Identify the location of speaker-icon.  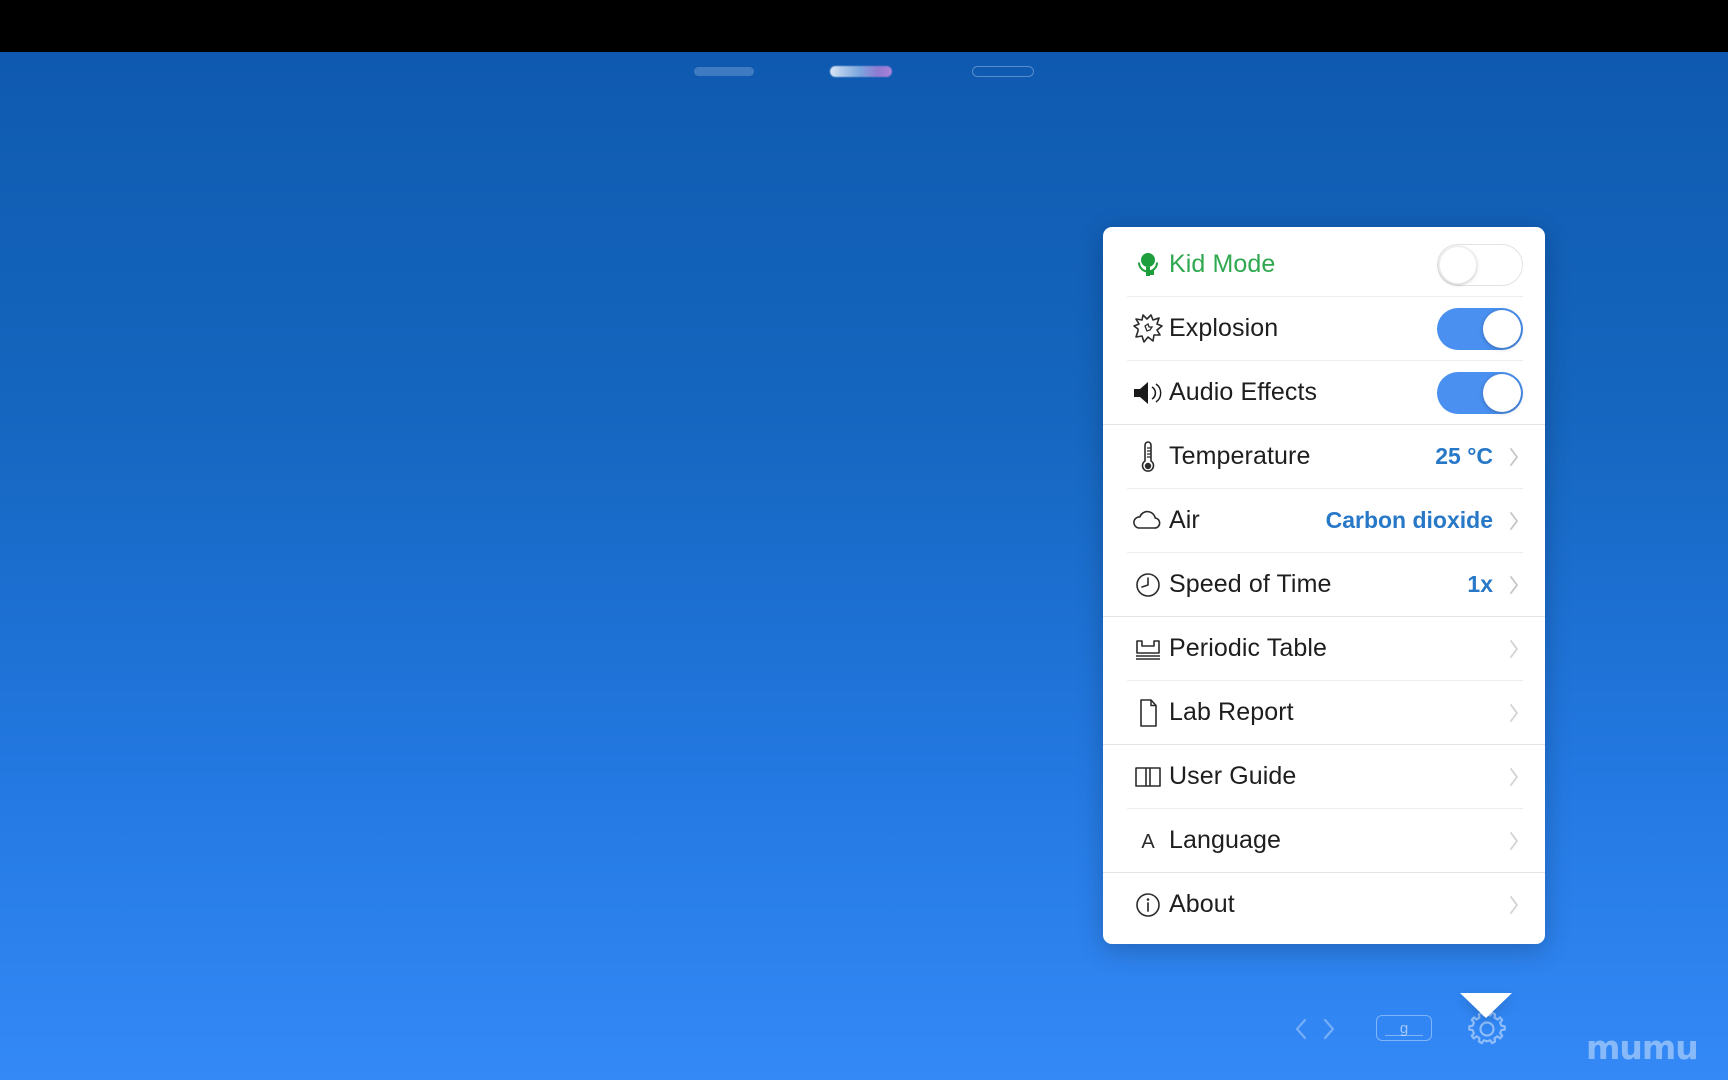
(1148, 393).